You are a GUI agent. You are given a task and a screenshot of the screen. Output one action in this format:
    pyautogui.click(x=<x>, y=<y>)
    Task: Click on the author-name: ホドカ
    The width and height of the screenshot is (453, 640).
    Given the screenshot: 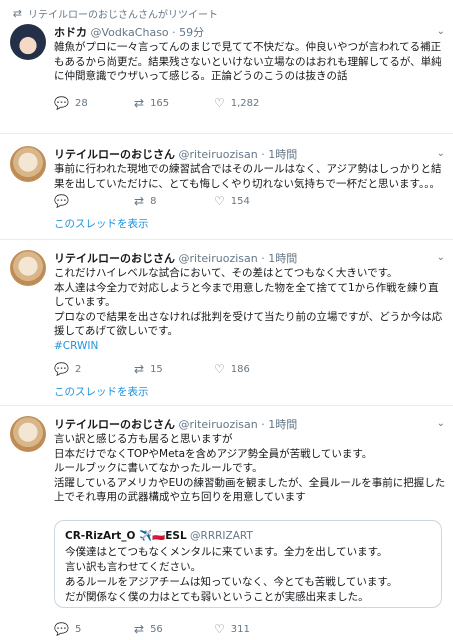 What is the action you would take?
    pyautogui.click(x=70, y=32)
    